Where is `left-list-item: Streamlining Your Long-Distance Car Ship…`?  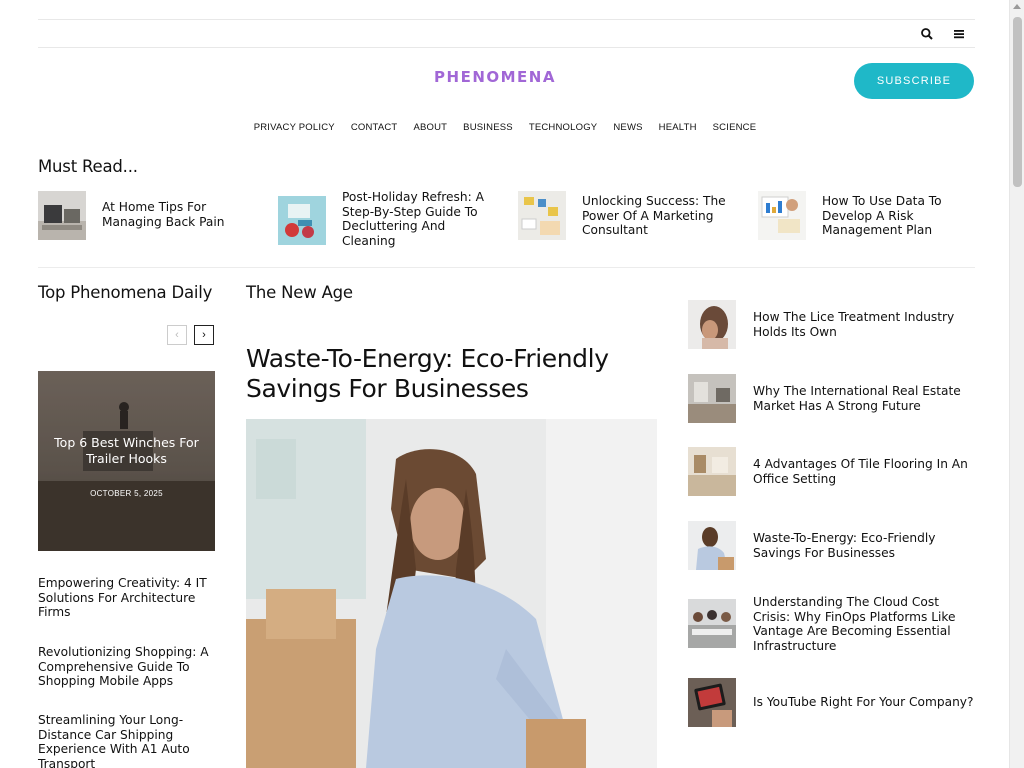 left-list-item: Streamlining Your Long-Distance Car Ship… is located at coordinates (128, 740).